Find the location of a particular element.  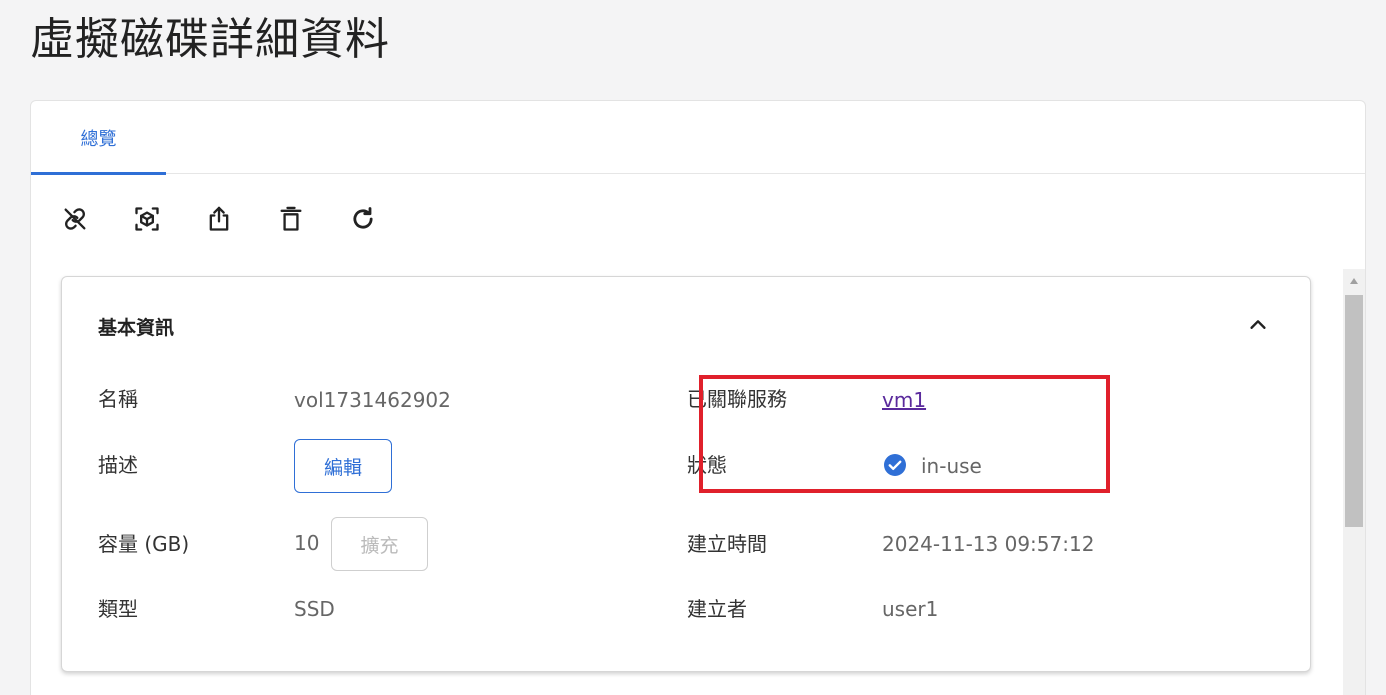

created-time-value: 2024-11-13 09:57:12 is located at coordinates (988, 544).